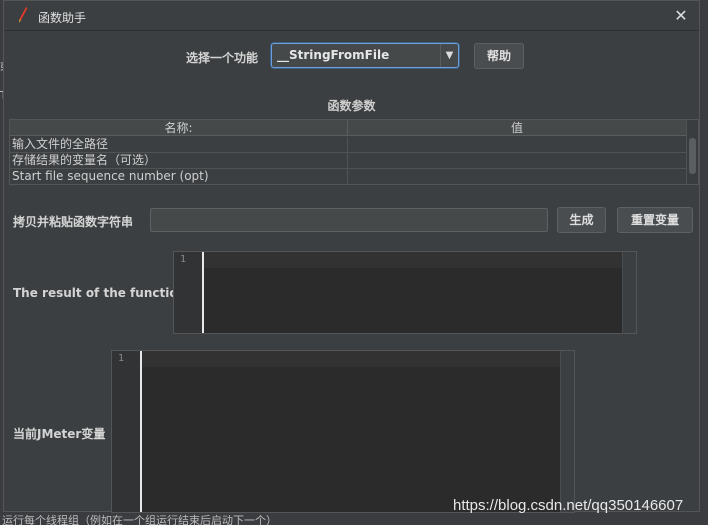 Image resolution: width=708 pixels, height=525 pixels. What do you see at coordinates (499, 56) in the screenshot?
I see `help-button: 帮助` at bounding box center [499, 56].